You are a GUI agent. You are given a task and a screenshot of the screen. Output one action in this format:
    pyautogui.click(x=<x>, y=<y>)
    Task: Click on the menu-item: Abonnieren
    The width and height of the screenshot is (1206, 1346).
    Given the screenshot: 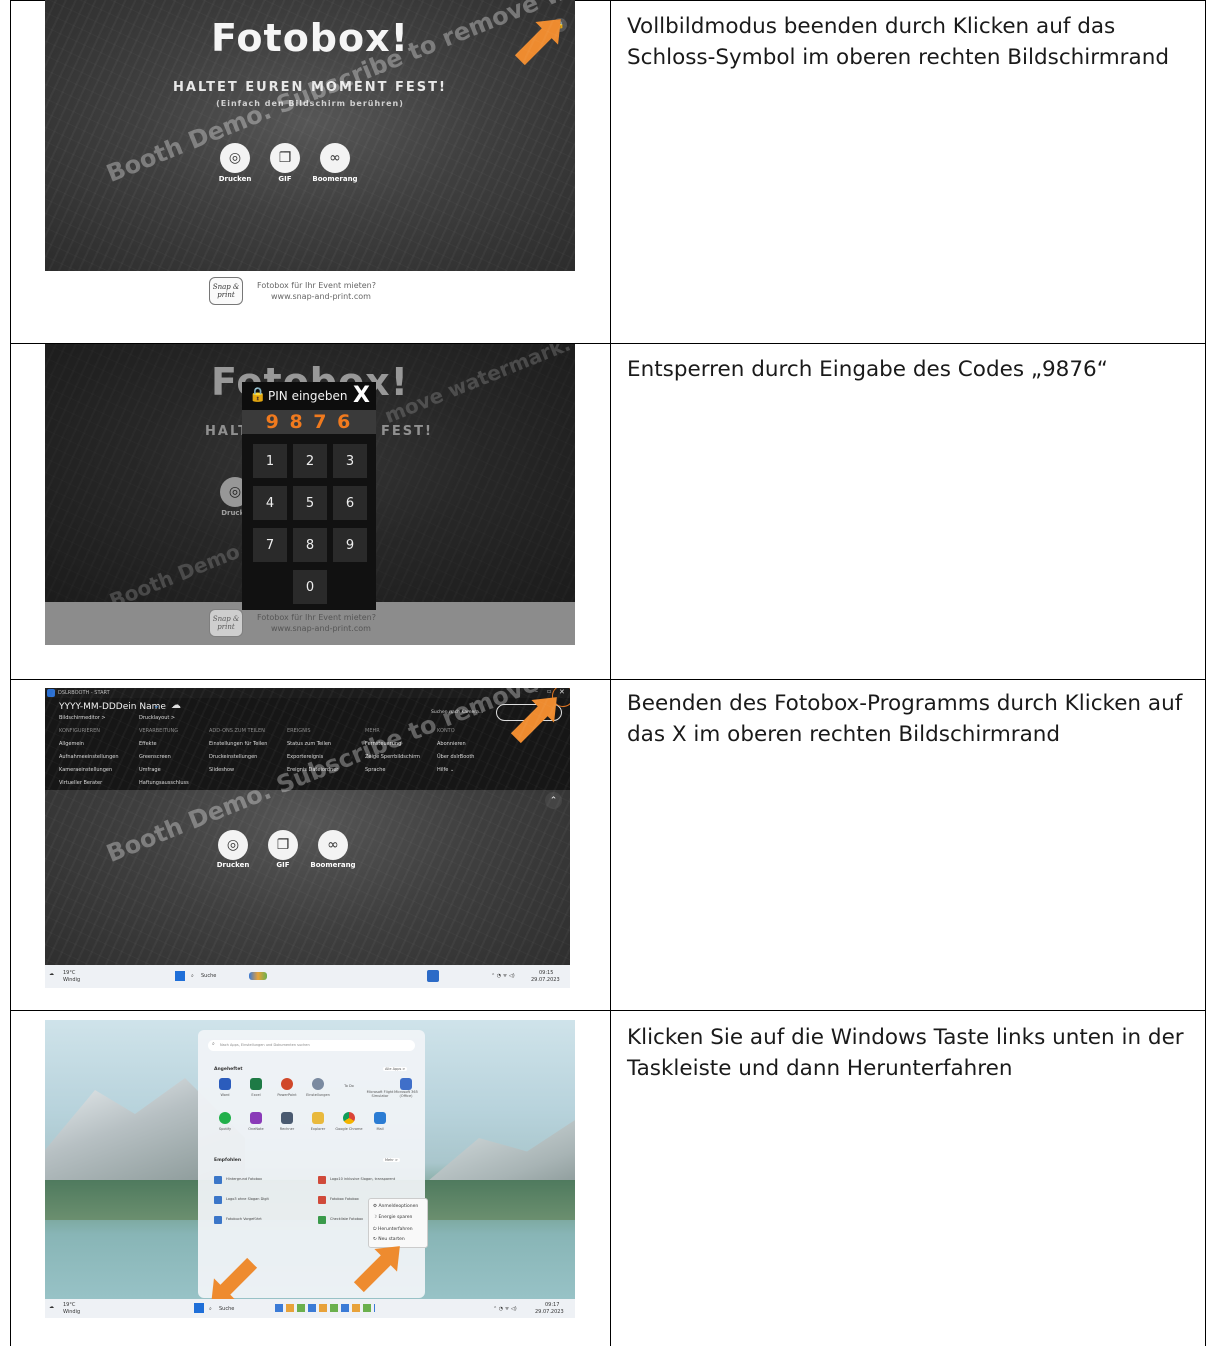 What is the action you would take?
    pyautogui.click(x=455, y=744)
    